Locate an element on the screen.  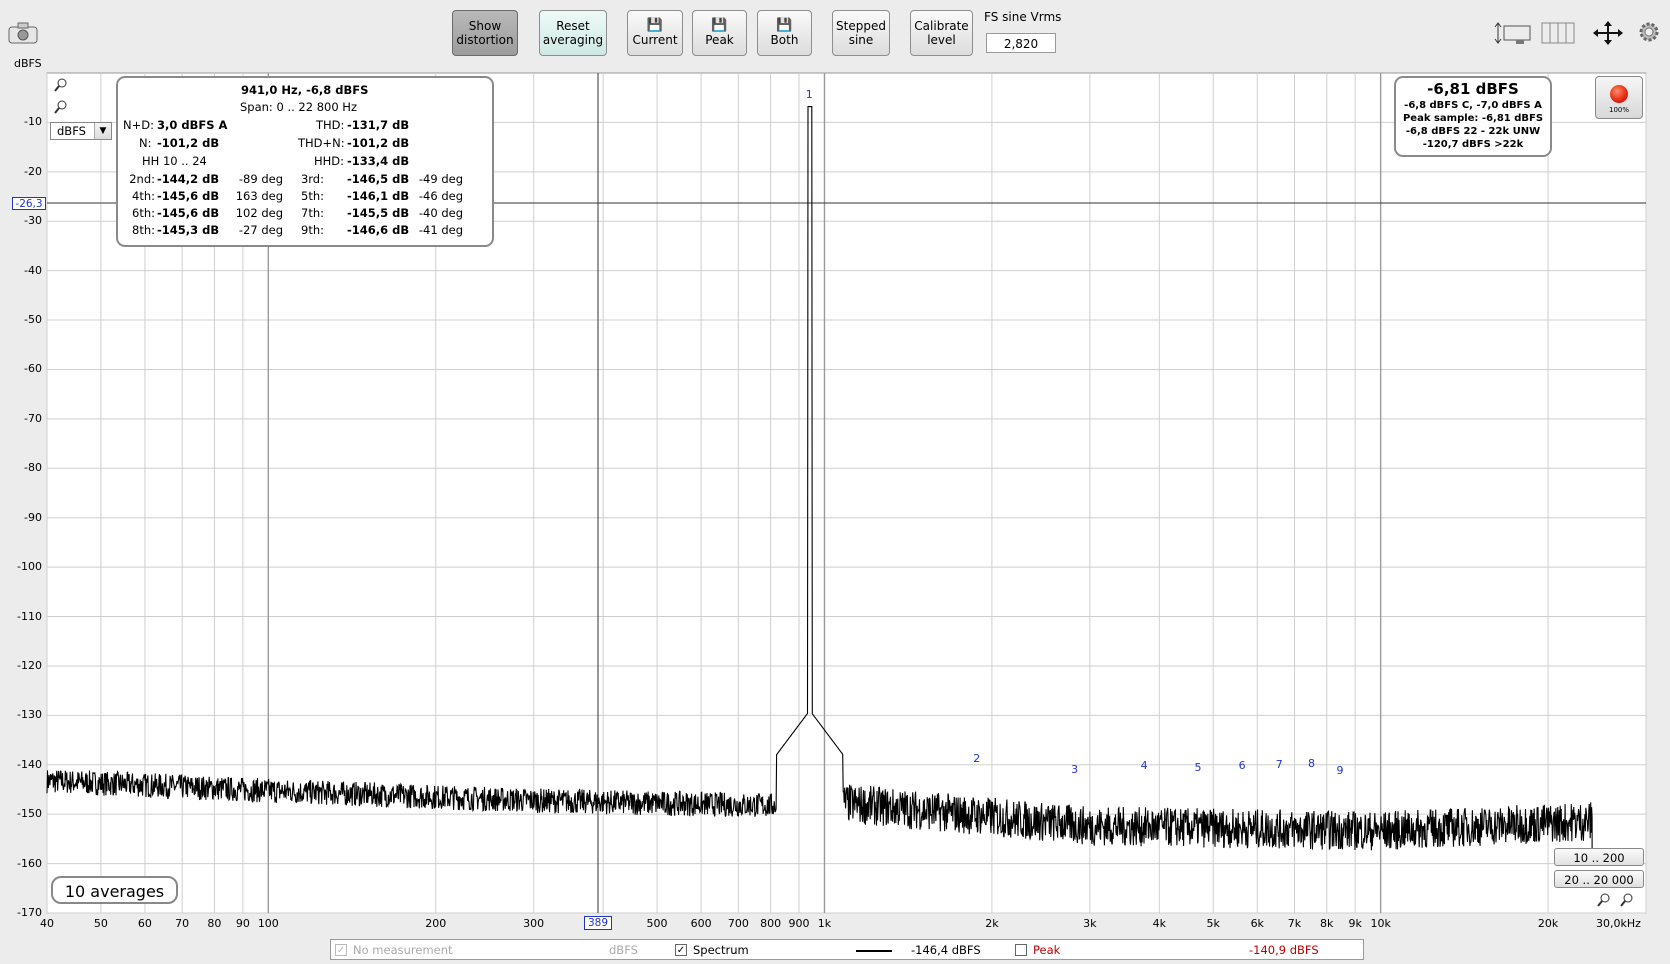
x-tick-label: 1k is located at coordinates (824, 923).